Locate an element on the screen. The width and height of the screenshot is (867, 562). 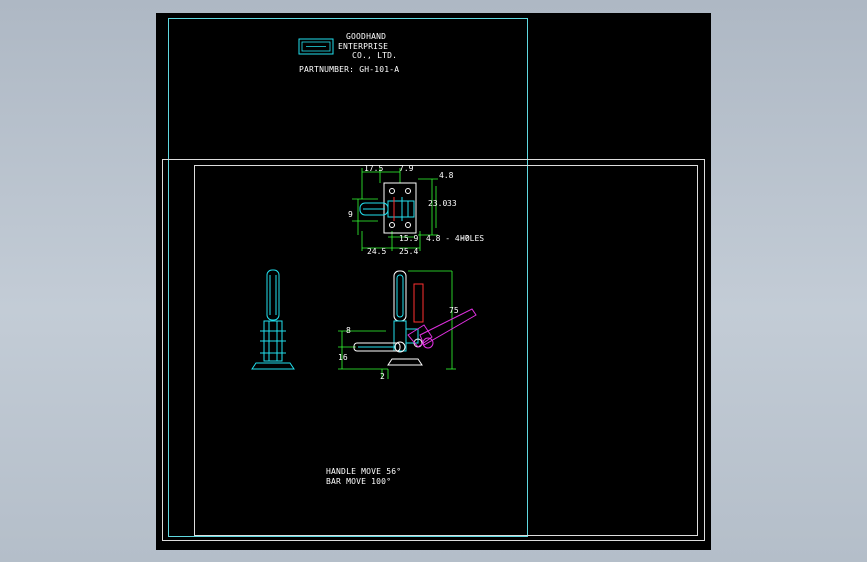
front-view-part is located at coordinates (273, 319).